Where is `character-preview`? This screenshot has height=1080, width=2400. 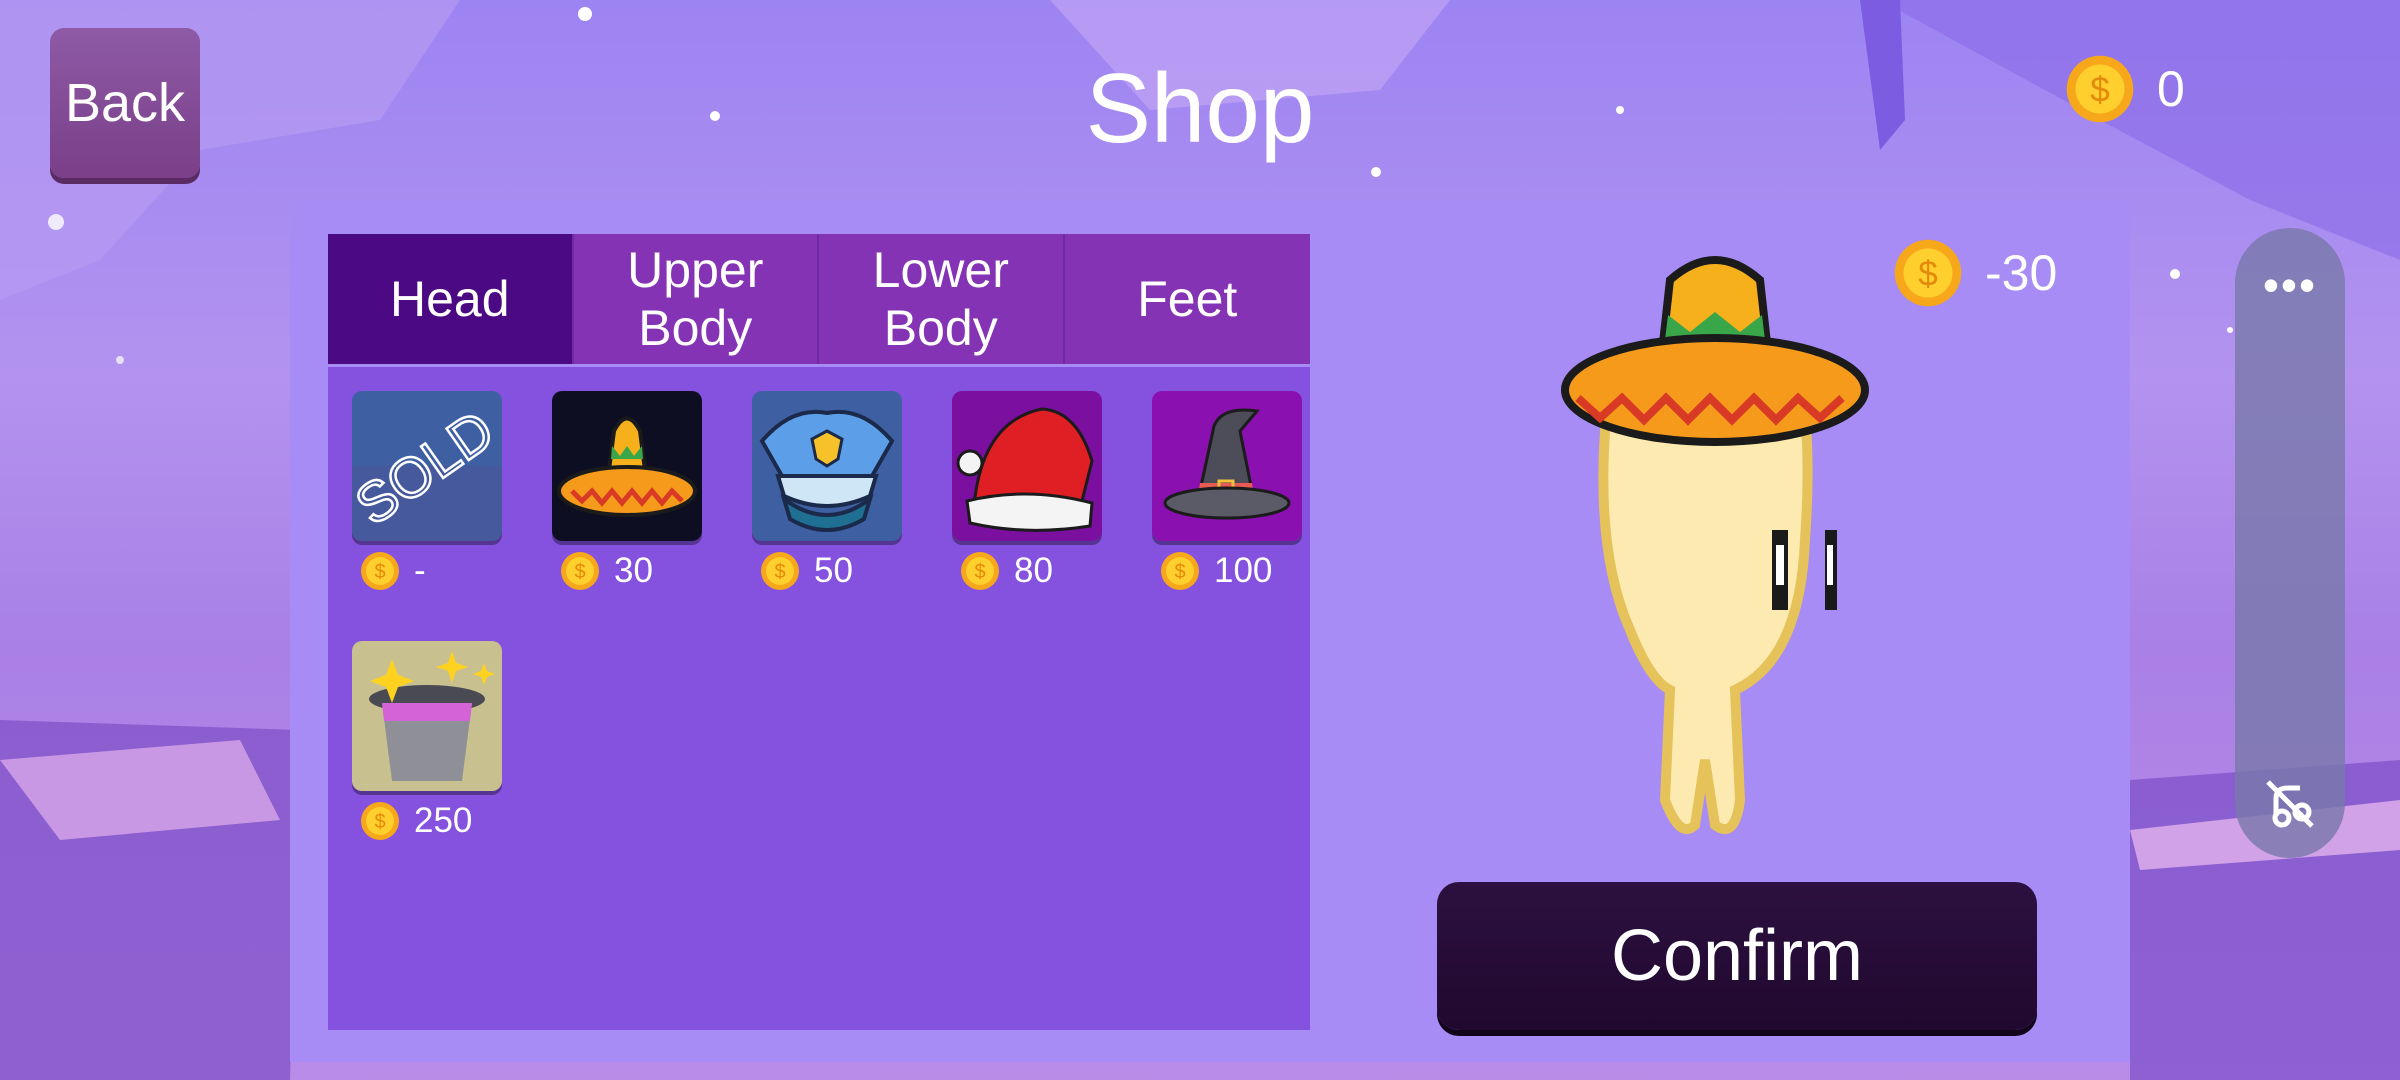 character-preview is located at coordinates (1715, 545).